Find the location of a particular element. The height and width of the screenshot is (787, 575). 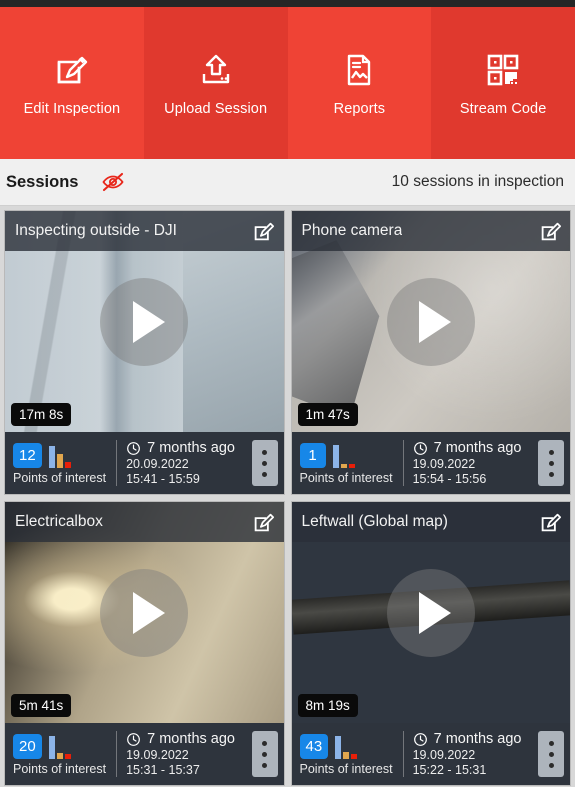

poi-count-badge: 1 is located at coordinates (312, 455).